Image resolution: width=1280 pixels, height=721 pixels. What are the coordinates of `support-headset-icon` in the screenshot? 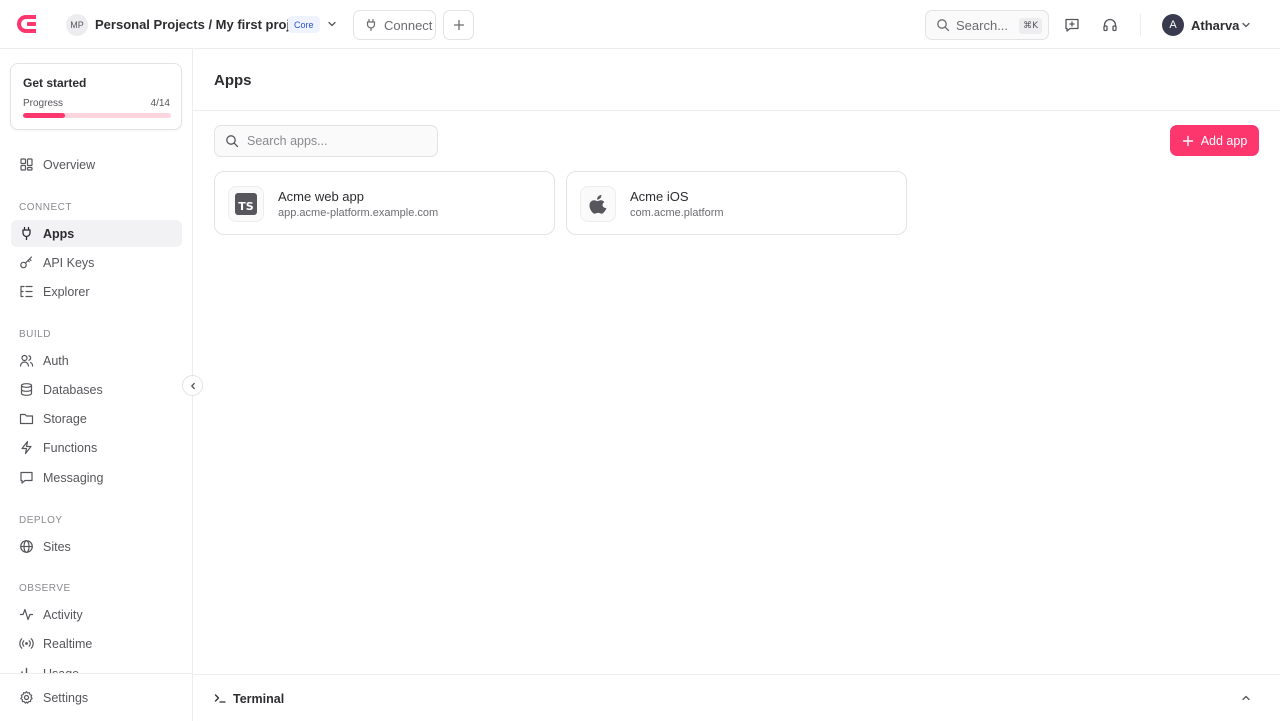 It's located at (1110, 25).